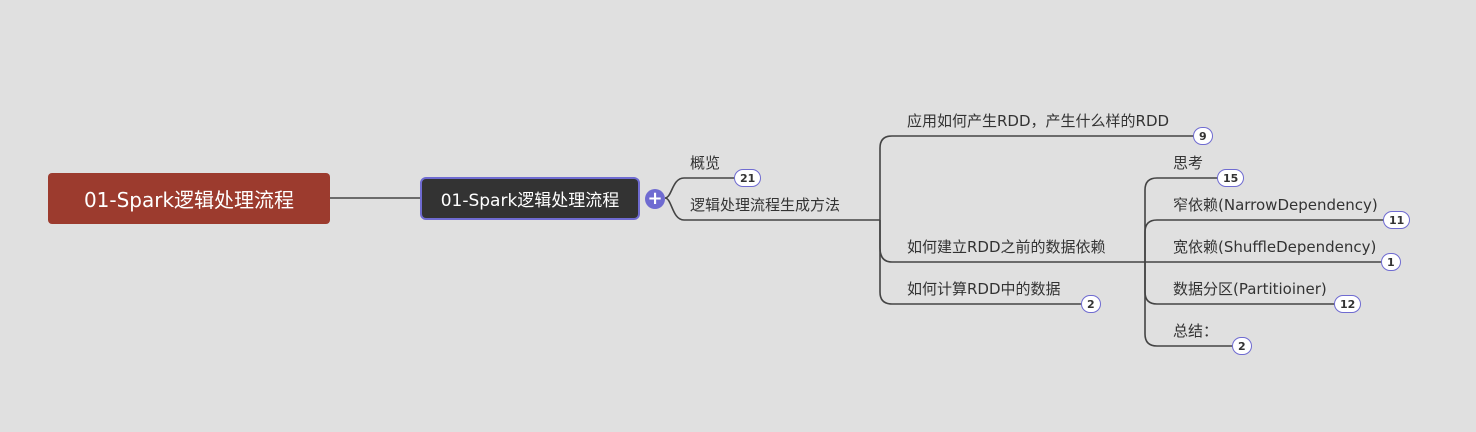 The width and height of the screenshot is (1476, 432). What do you see at coordinates (984, 288) in the screenshot?
I see `topic-compute: 如何计算RDD中的数据` at bounding box center [984, 288].